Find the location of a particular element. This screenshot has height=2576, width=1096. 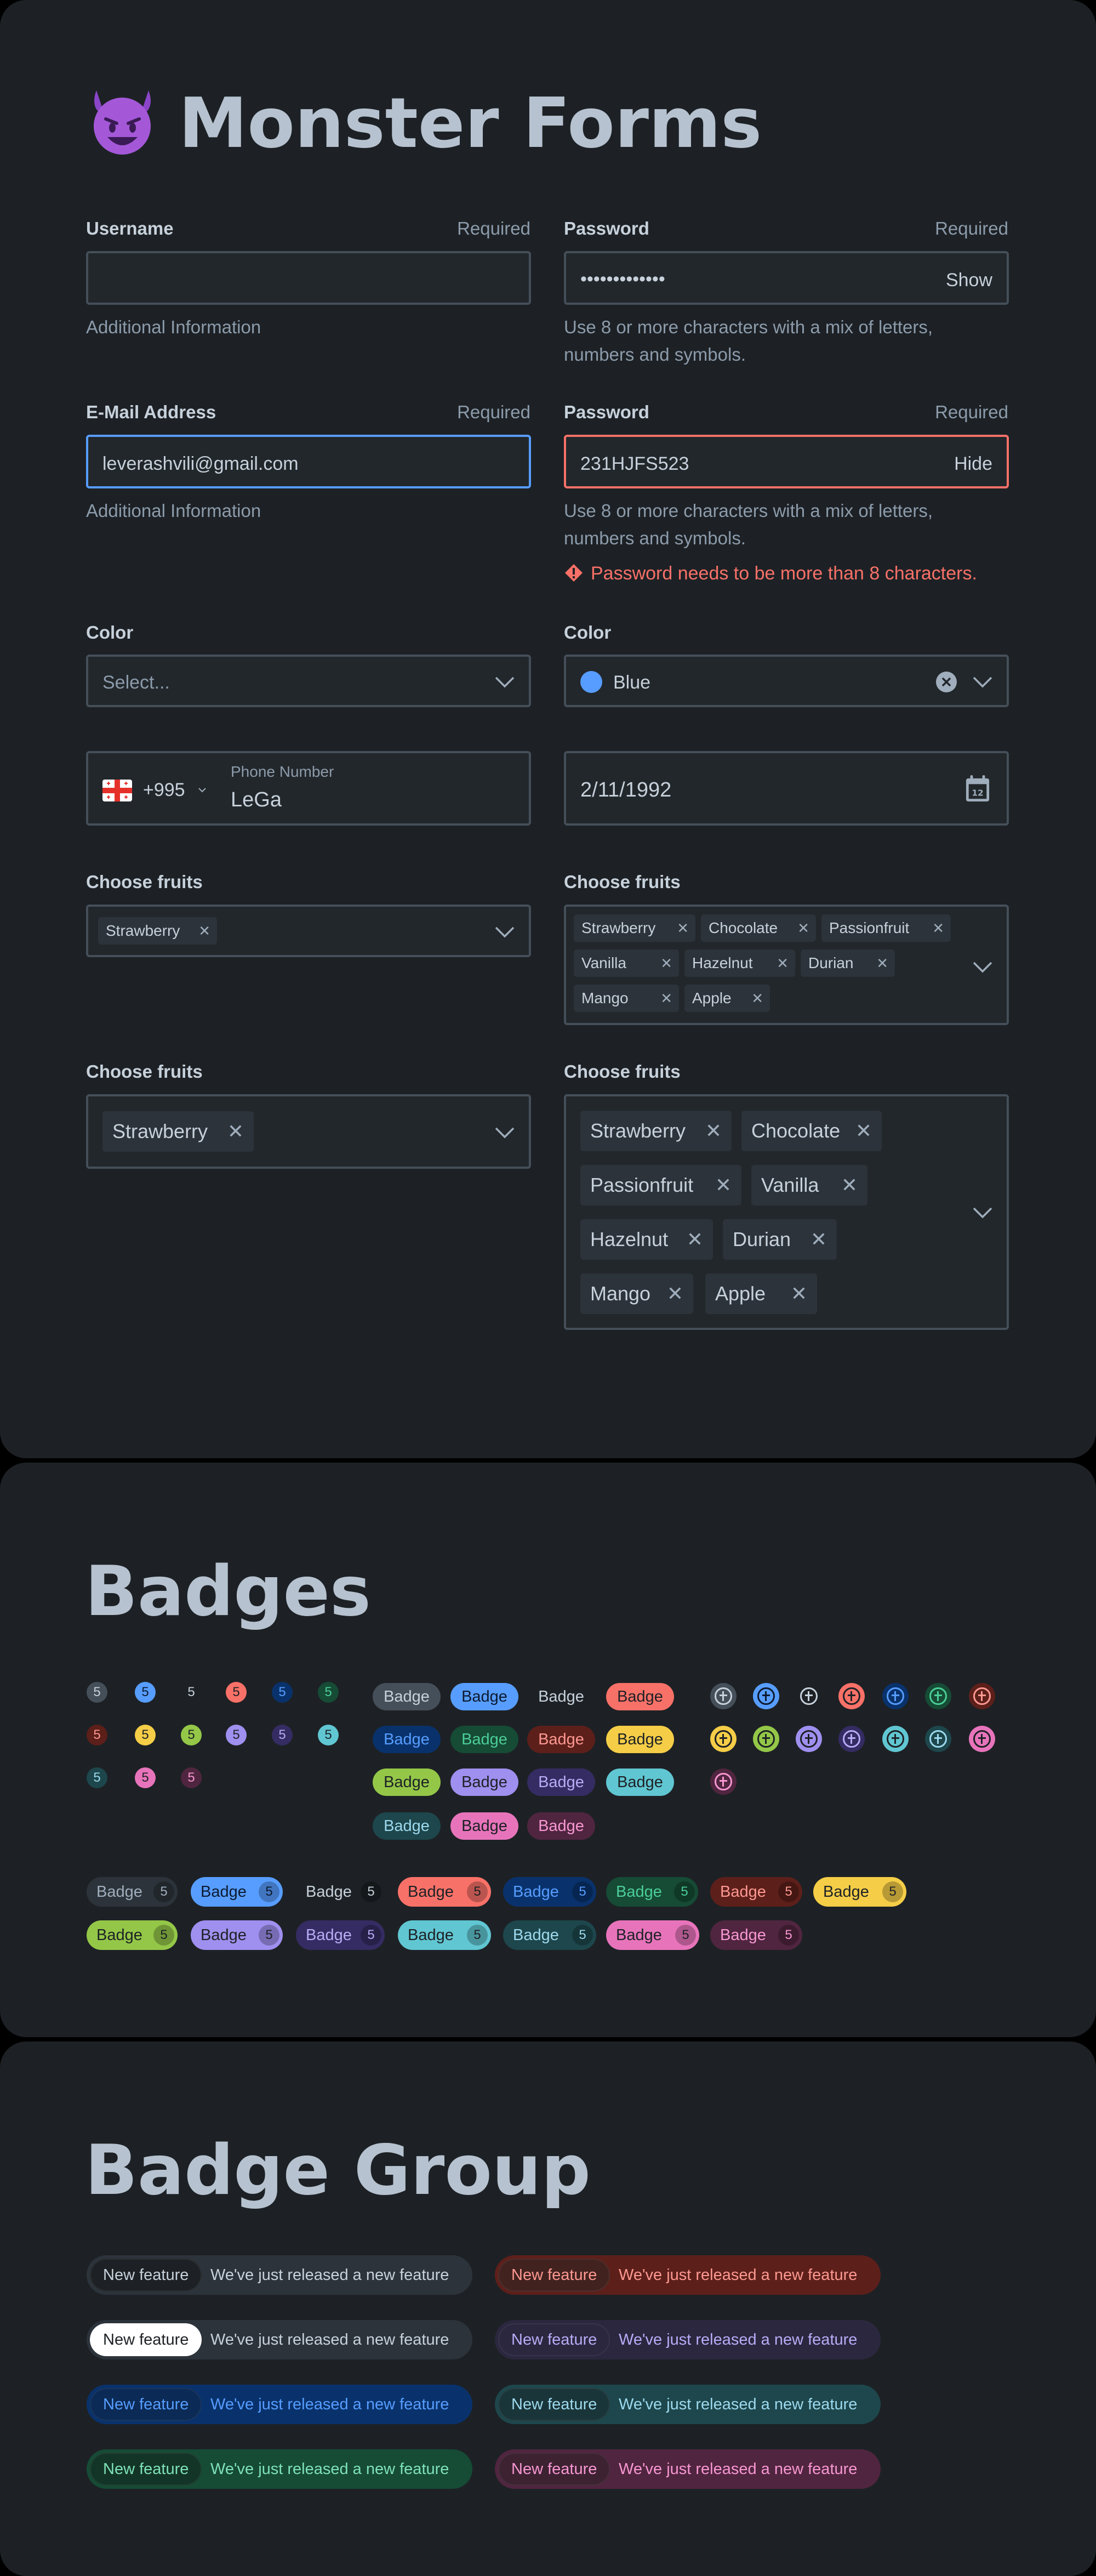

hide-password-button: Hide is located at coordinates (973, 464).